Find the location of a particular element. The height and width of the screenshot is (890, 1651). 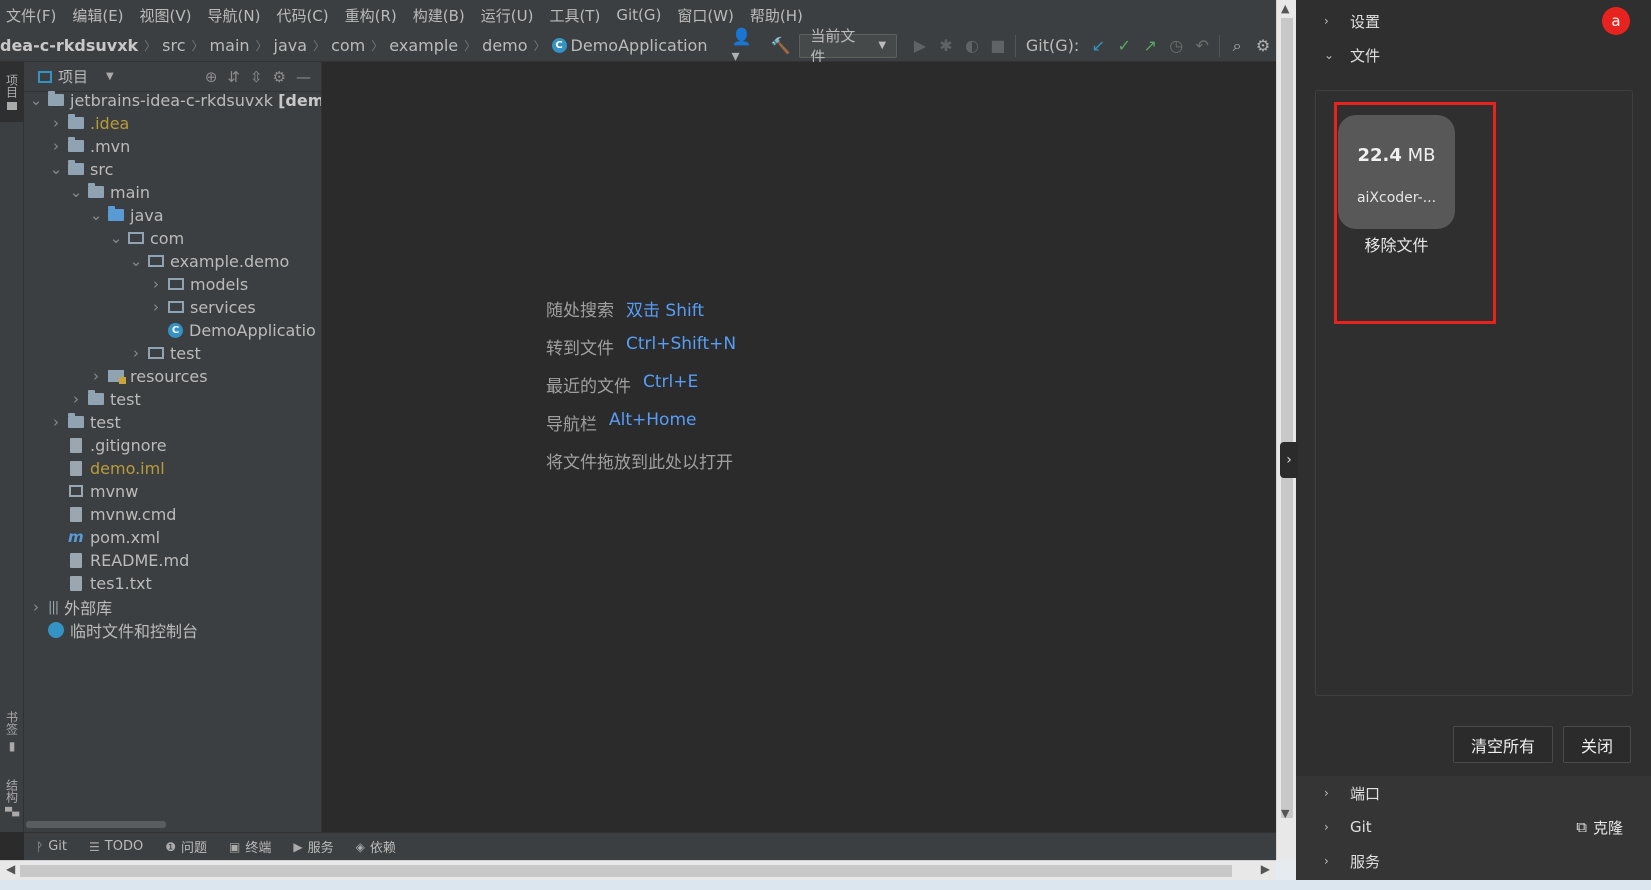

tree-item: ⌄ example.demo is located at coordinates (209, 261).